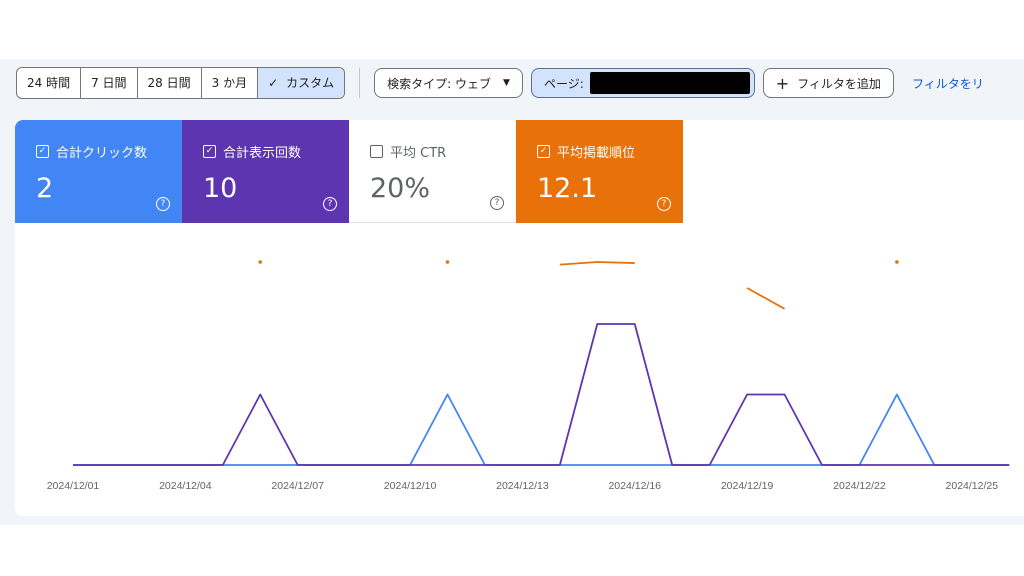  What do you see at coordinates (859, 486) in the screenshot?
I see `x-tick-label: 2024/12/22` at bounding box center [859, 486].